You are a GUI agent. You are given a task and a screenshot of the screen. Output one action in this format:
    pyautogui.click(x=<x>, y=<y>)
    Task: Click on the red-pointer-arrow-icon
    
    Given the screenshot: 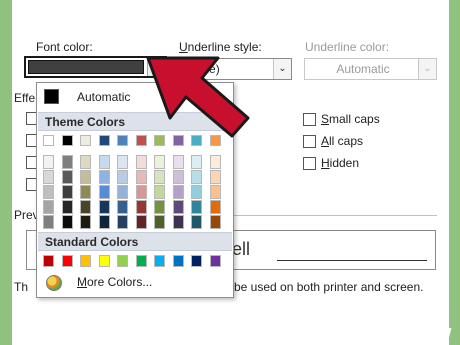 What is the action you would take?
    pyautogui.click(x=198, y=97)
    